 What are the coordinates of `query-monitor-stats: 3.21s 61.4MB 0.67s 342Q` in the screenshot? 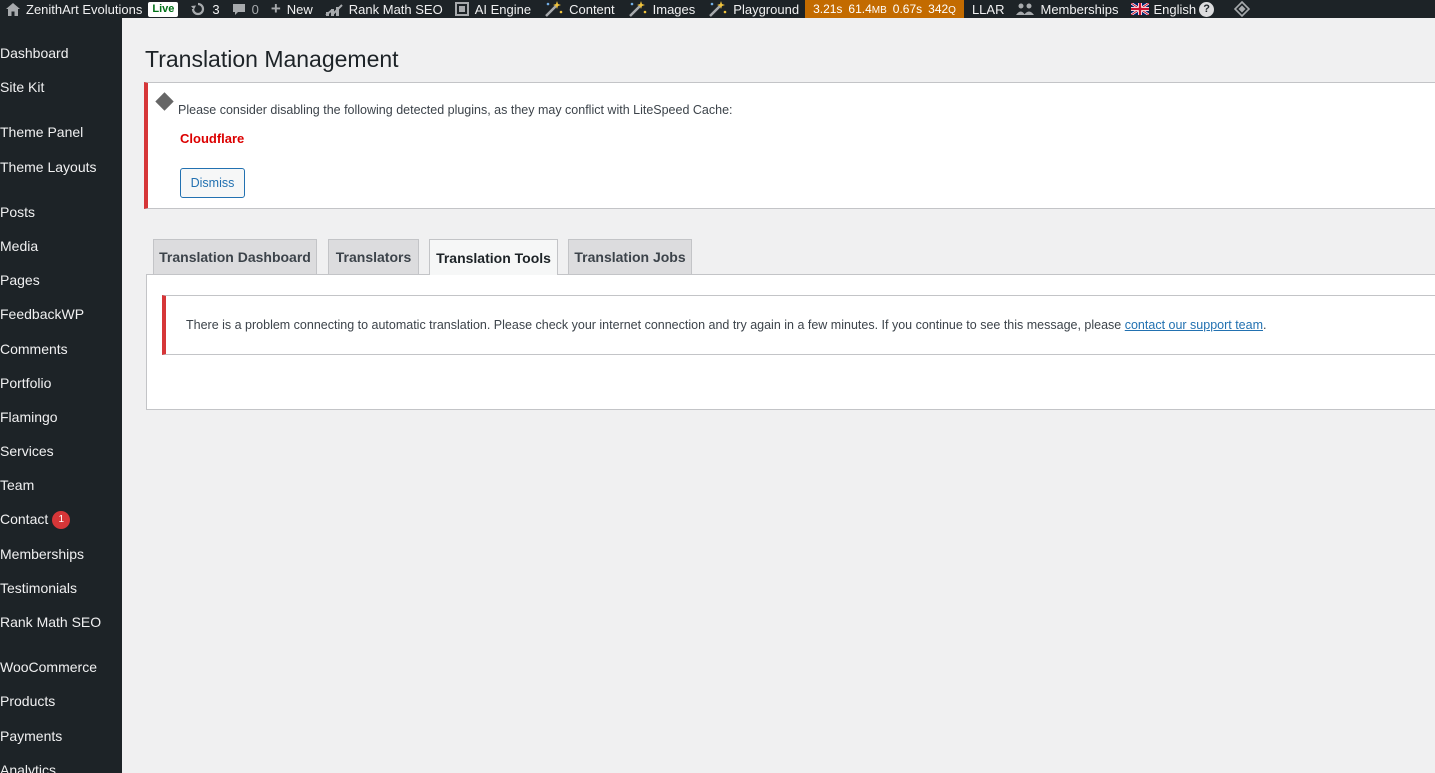 It's located at (884, 9).